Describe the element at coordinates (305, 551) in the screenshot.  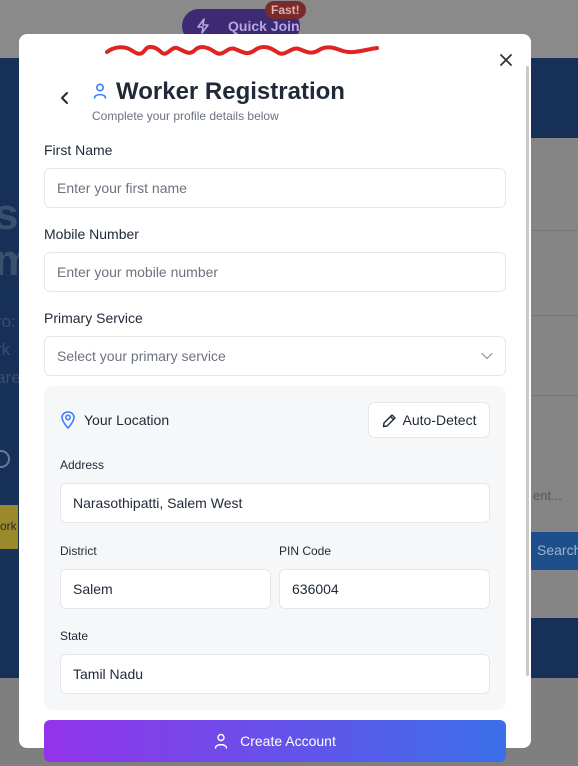
I see `pin-code-label: PIN Code` at that location.